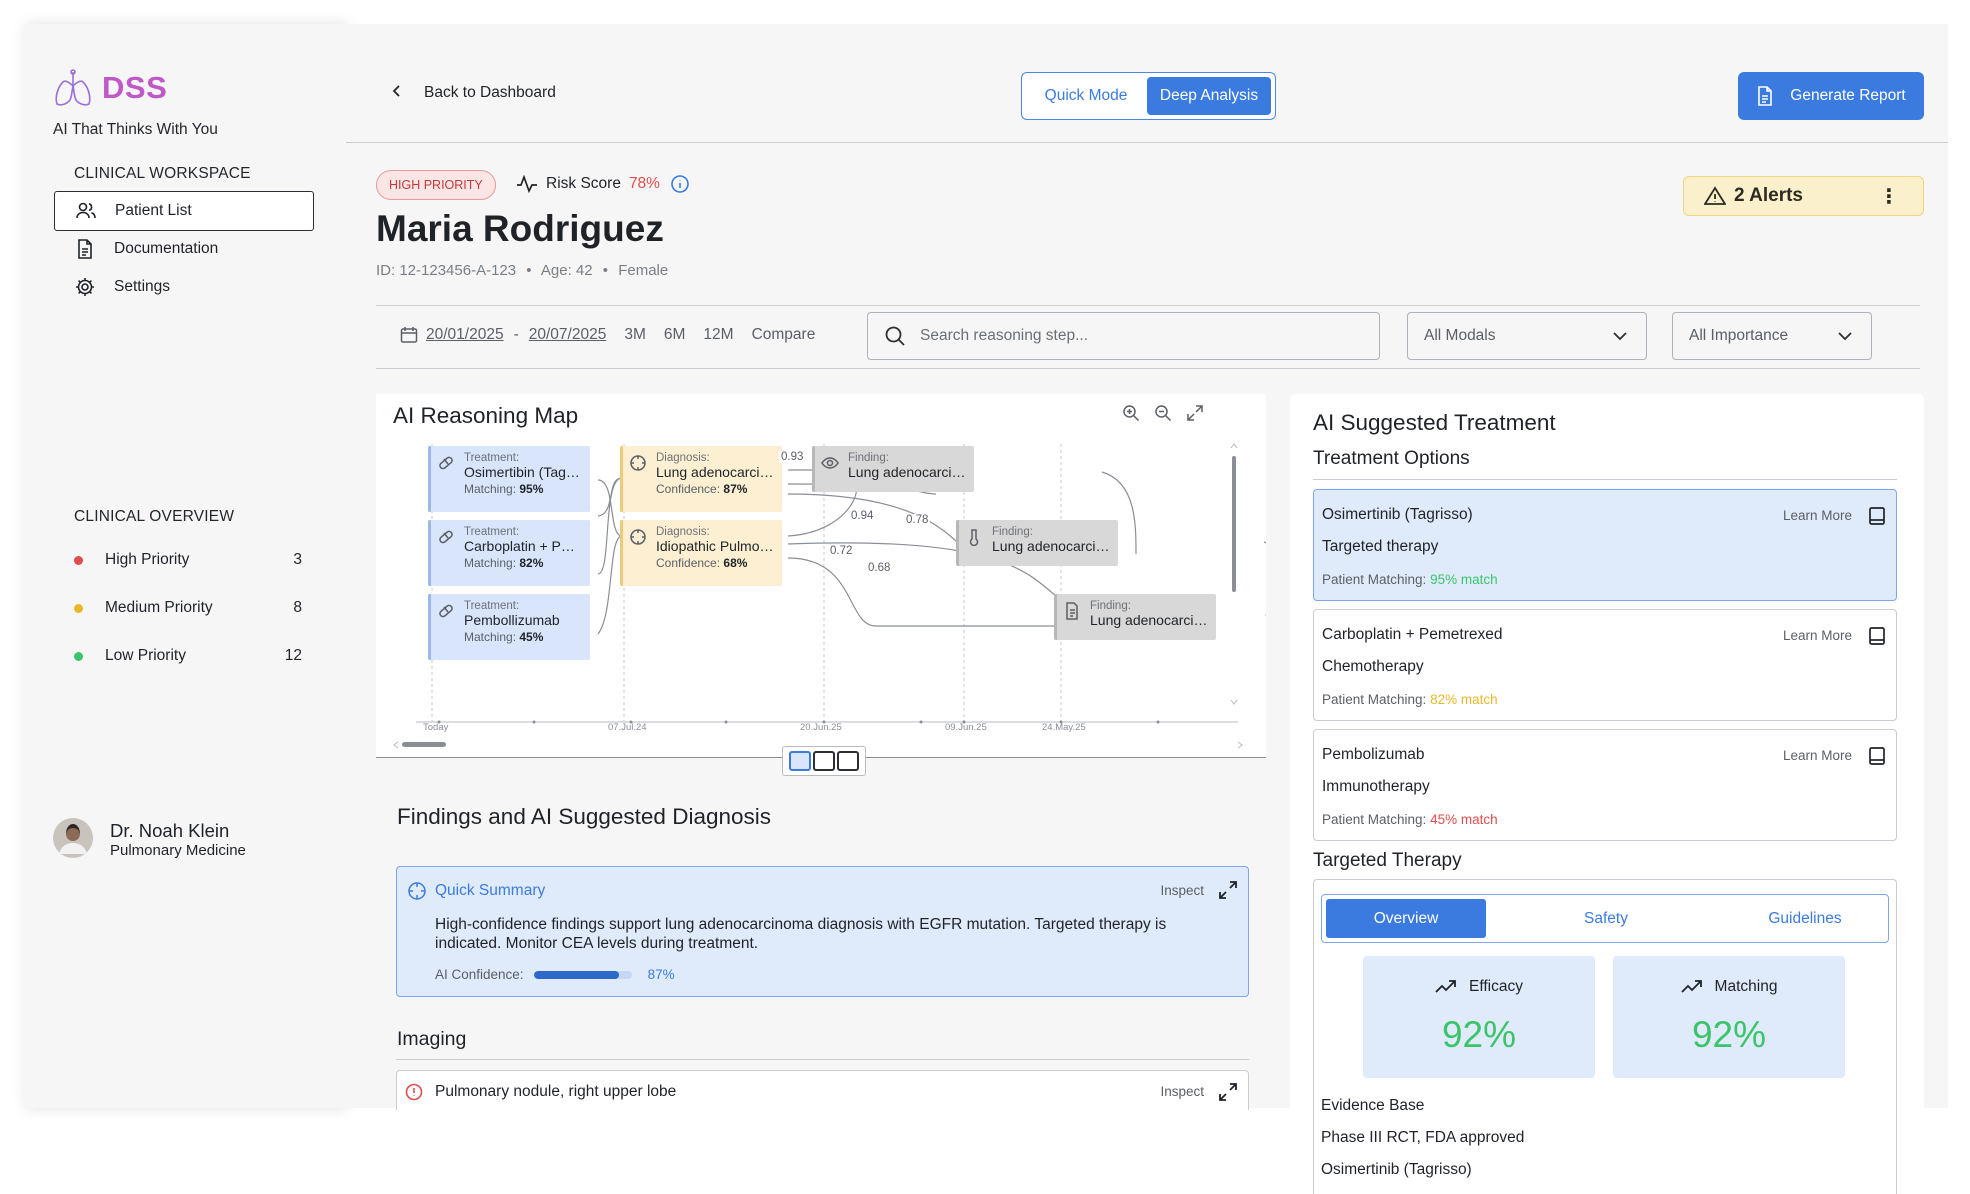 Image resolution: width=1970 pixels, height=1194 pixels. What do you see at coordinates (1209, 96) in the screenshot?
I see `deep-analysis-button: Deep Analysis` at bounding box center [1209, 96].